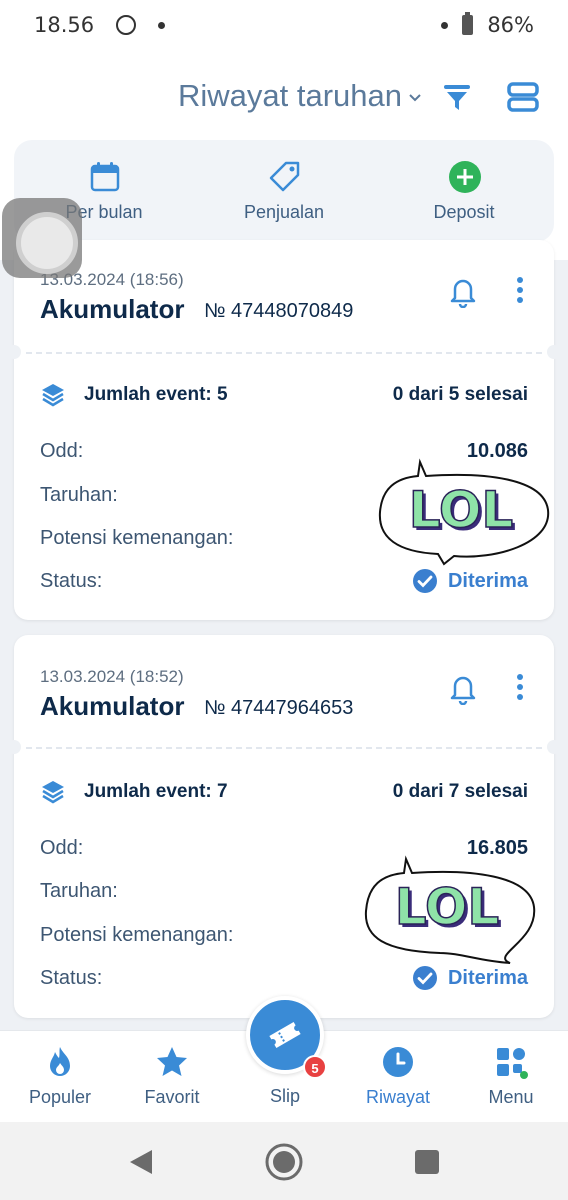 This screenshot has height=1200, width=568. I want to click on status-bar: 18.56 86%, so click(284, 25).